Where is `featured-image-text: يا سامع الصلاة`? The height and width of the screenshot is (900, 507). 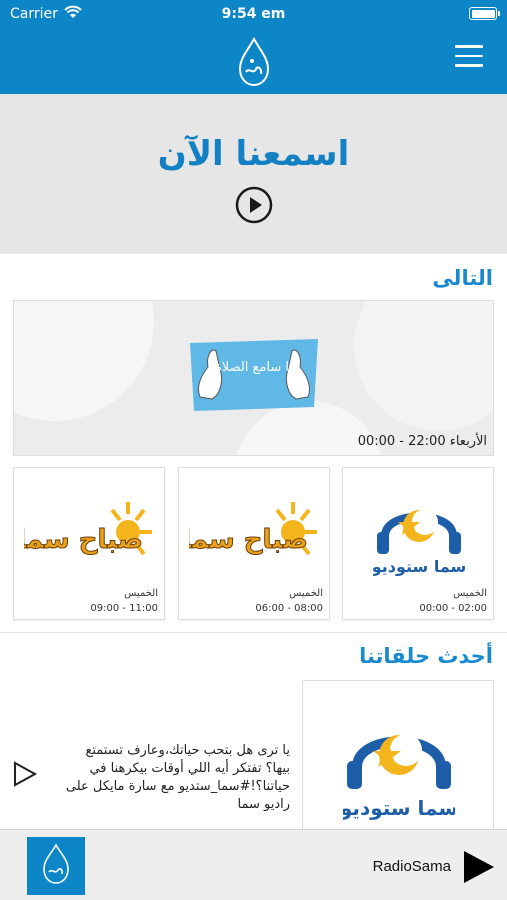
featured-image-text: يا سامع الصلاة is located at coordinates (254, 367).